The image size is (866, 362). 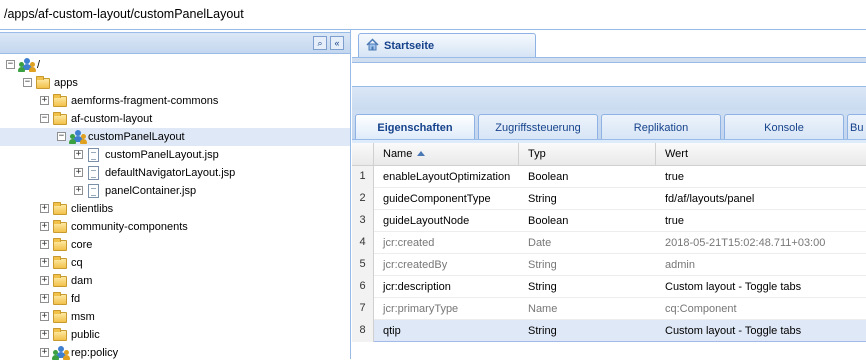 I want to click on tree-node: + msm, so click(x=175, y=317).